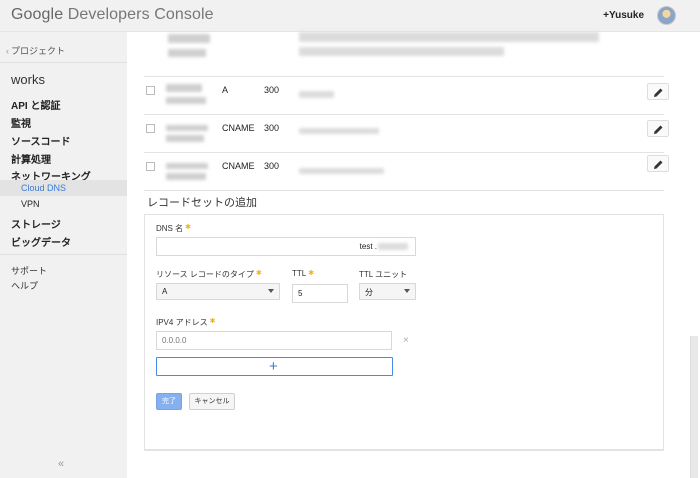 The image size is (700, 478). Describe the element at coordinates (299, 273) in the screenshot. I see `ttl-label-text: TTL` at that location.